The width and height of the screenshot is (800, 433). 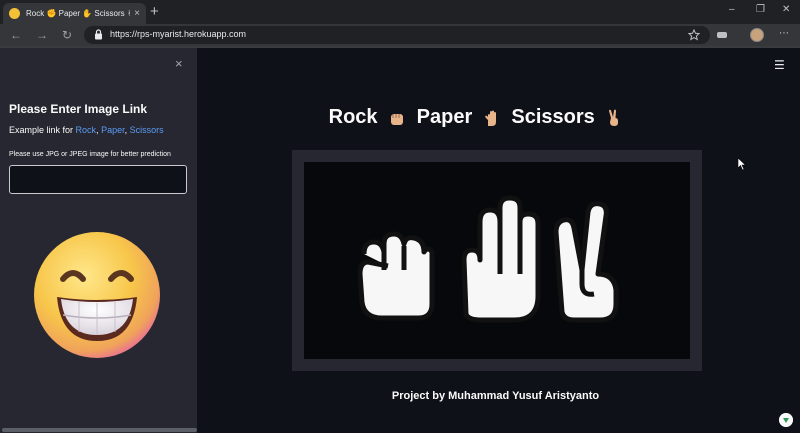 I want to click on lock-icon, so click(x=98, y=34).